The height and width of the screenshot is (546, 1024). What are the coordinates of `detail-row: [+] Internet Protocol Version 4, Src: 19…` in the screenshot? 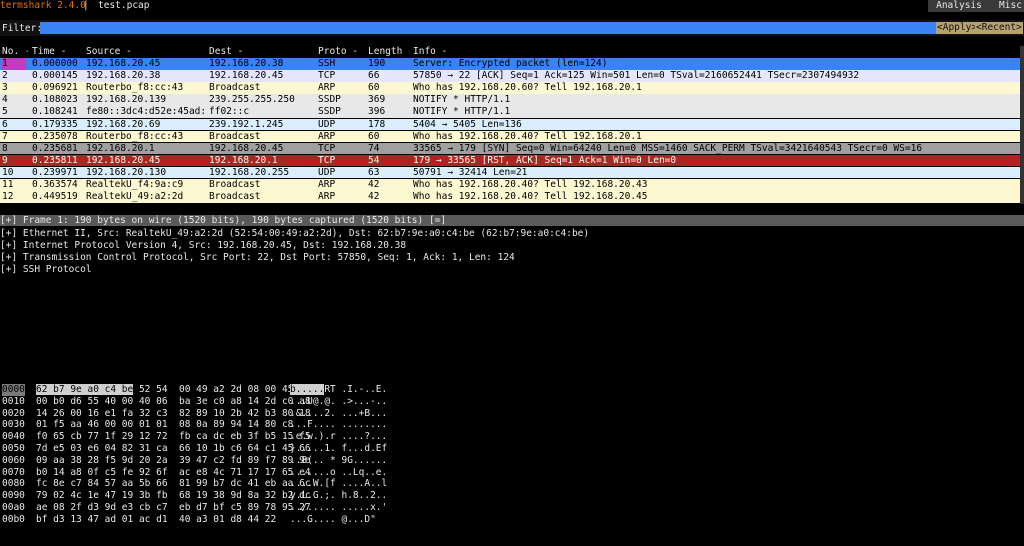 It's located at (512, 246).